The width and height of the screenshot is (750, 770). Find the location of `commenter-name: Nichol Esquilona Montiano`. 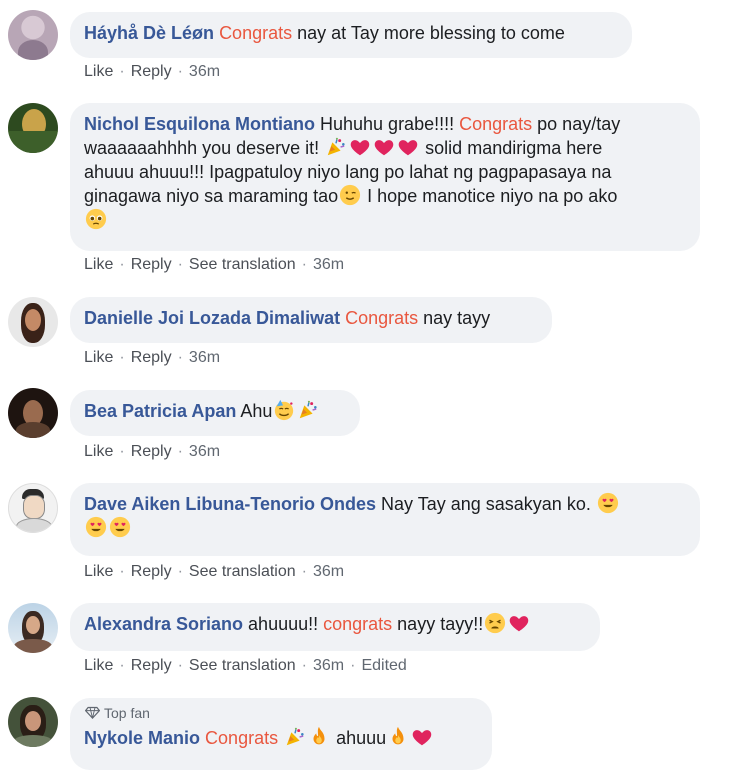

commenter-name: Nichol Esquilona Montiano is located at coordinates (199, 124).